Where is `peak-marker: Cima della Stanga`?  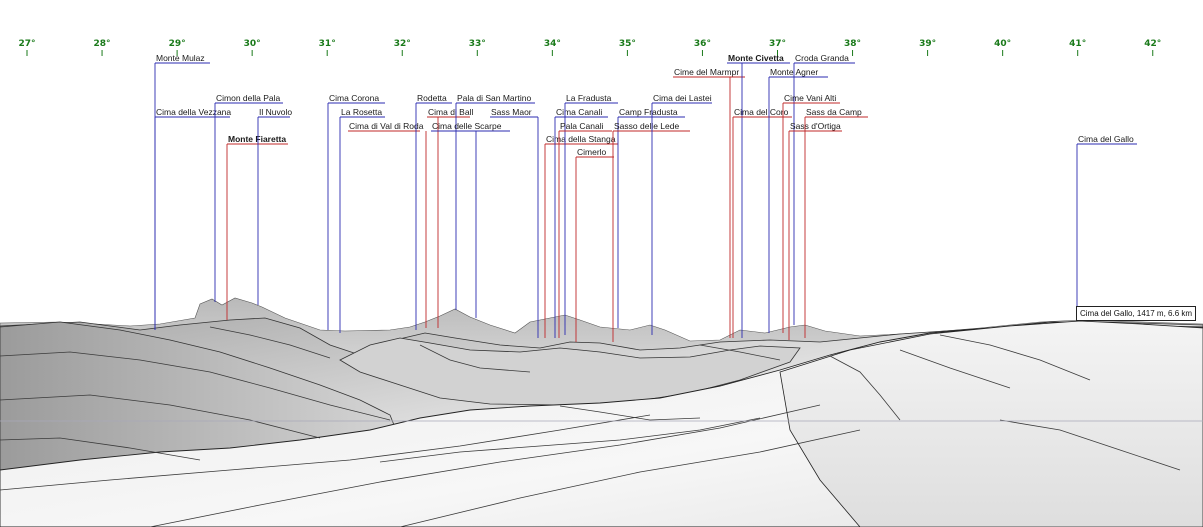 peak-marker: Cima della Stanga is located at coordinates (581, 236).